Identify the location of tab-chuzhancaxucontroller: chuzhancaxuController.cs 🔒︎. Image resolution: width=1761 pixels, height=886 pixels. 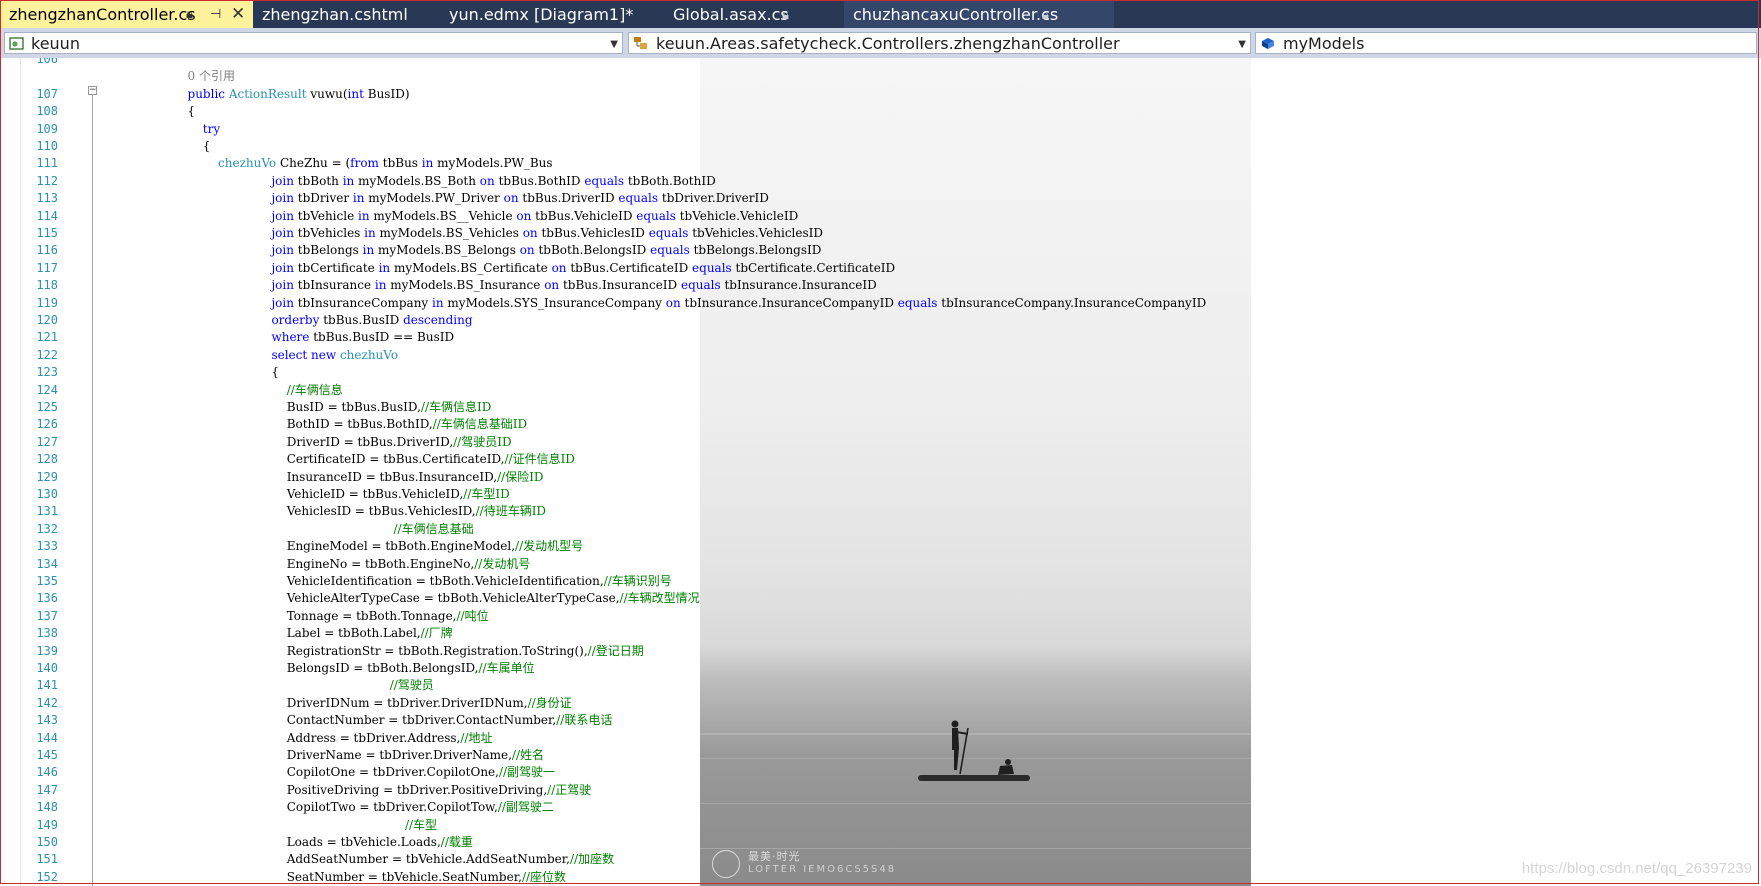
(979, 14).